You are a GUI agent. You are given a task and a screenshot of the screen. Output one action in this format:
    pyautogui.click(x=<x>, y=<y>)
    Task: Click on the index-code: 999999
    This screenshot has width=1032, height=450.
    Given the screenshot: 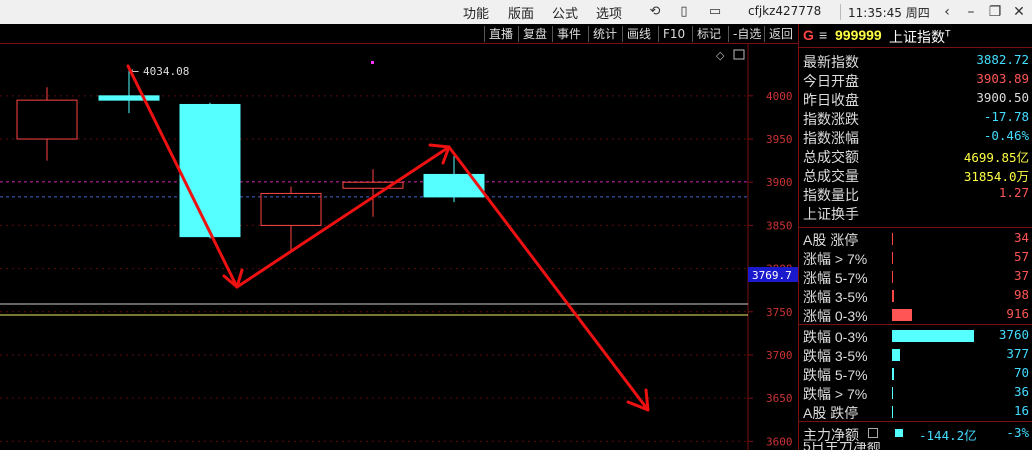 What is the action you would take?
    pyautogui.click(x=858, y=35)
    